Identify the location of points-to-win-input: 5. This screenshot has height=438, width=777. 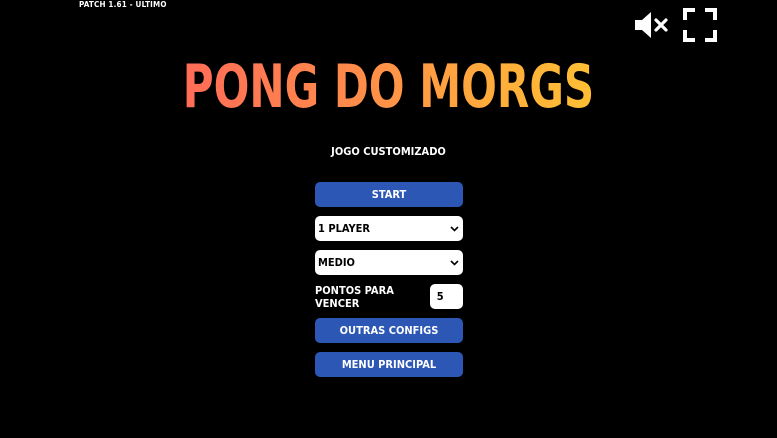
(446, 296).